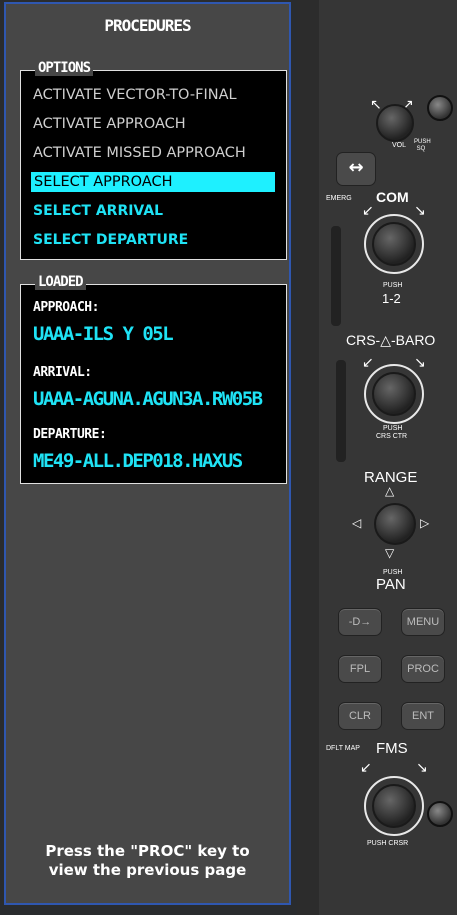 The height and width of the screenshot is (915, 457). I want to click on crs-arrow-right-icon: ↘, so click(420, 363).